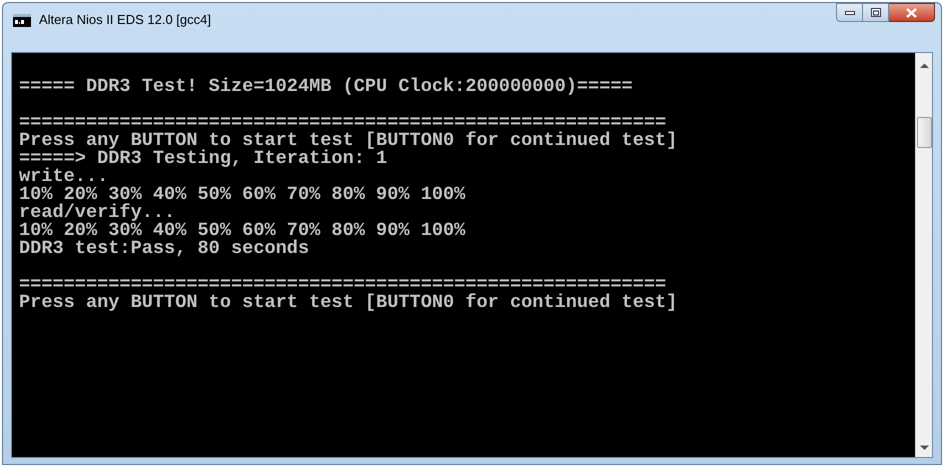 This screenshot has height=467, width=944. Describe the element at coordinates (125, 20) in the screenshot. I see `window-title: Altera Nios II EDS 12.0 [gcc4]` at that location.